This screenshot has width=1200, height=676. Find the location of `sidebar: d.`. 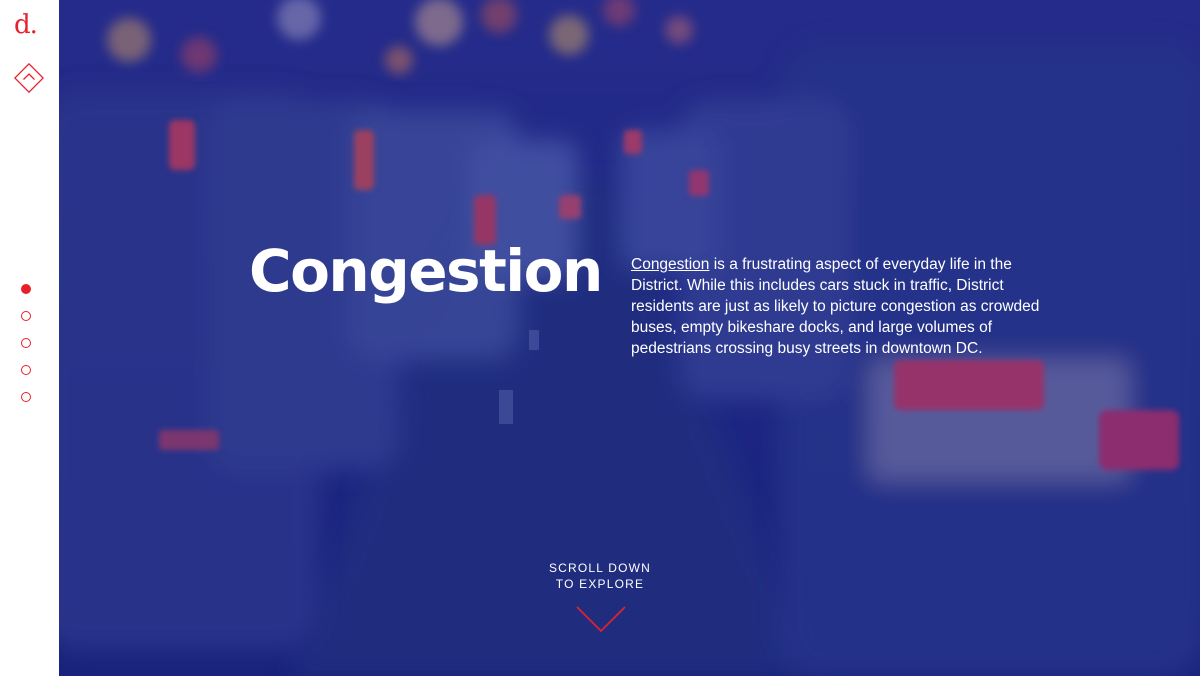

sidebar: d. is located at coordinates (29, 338).